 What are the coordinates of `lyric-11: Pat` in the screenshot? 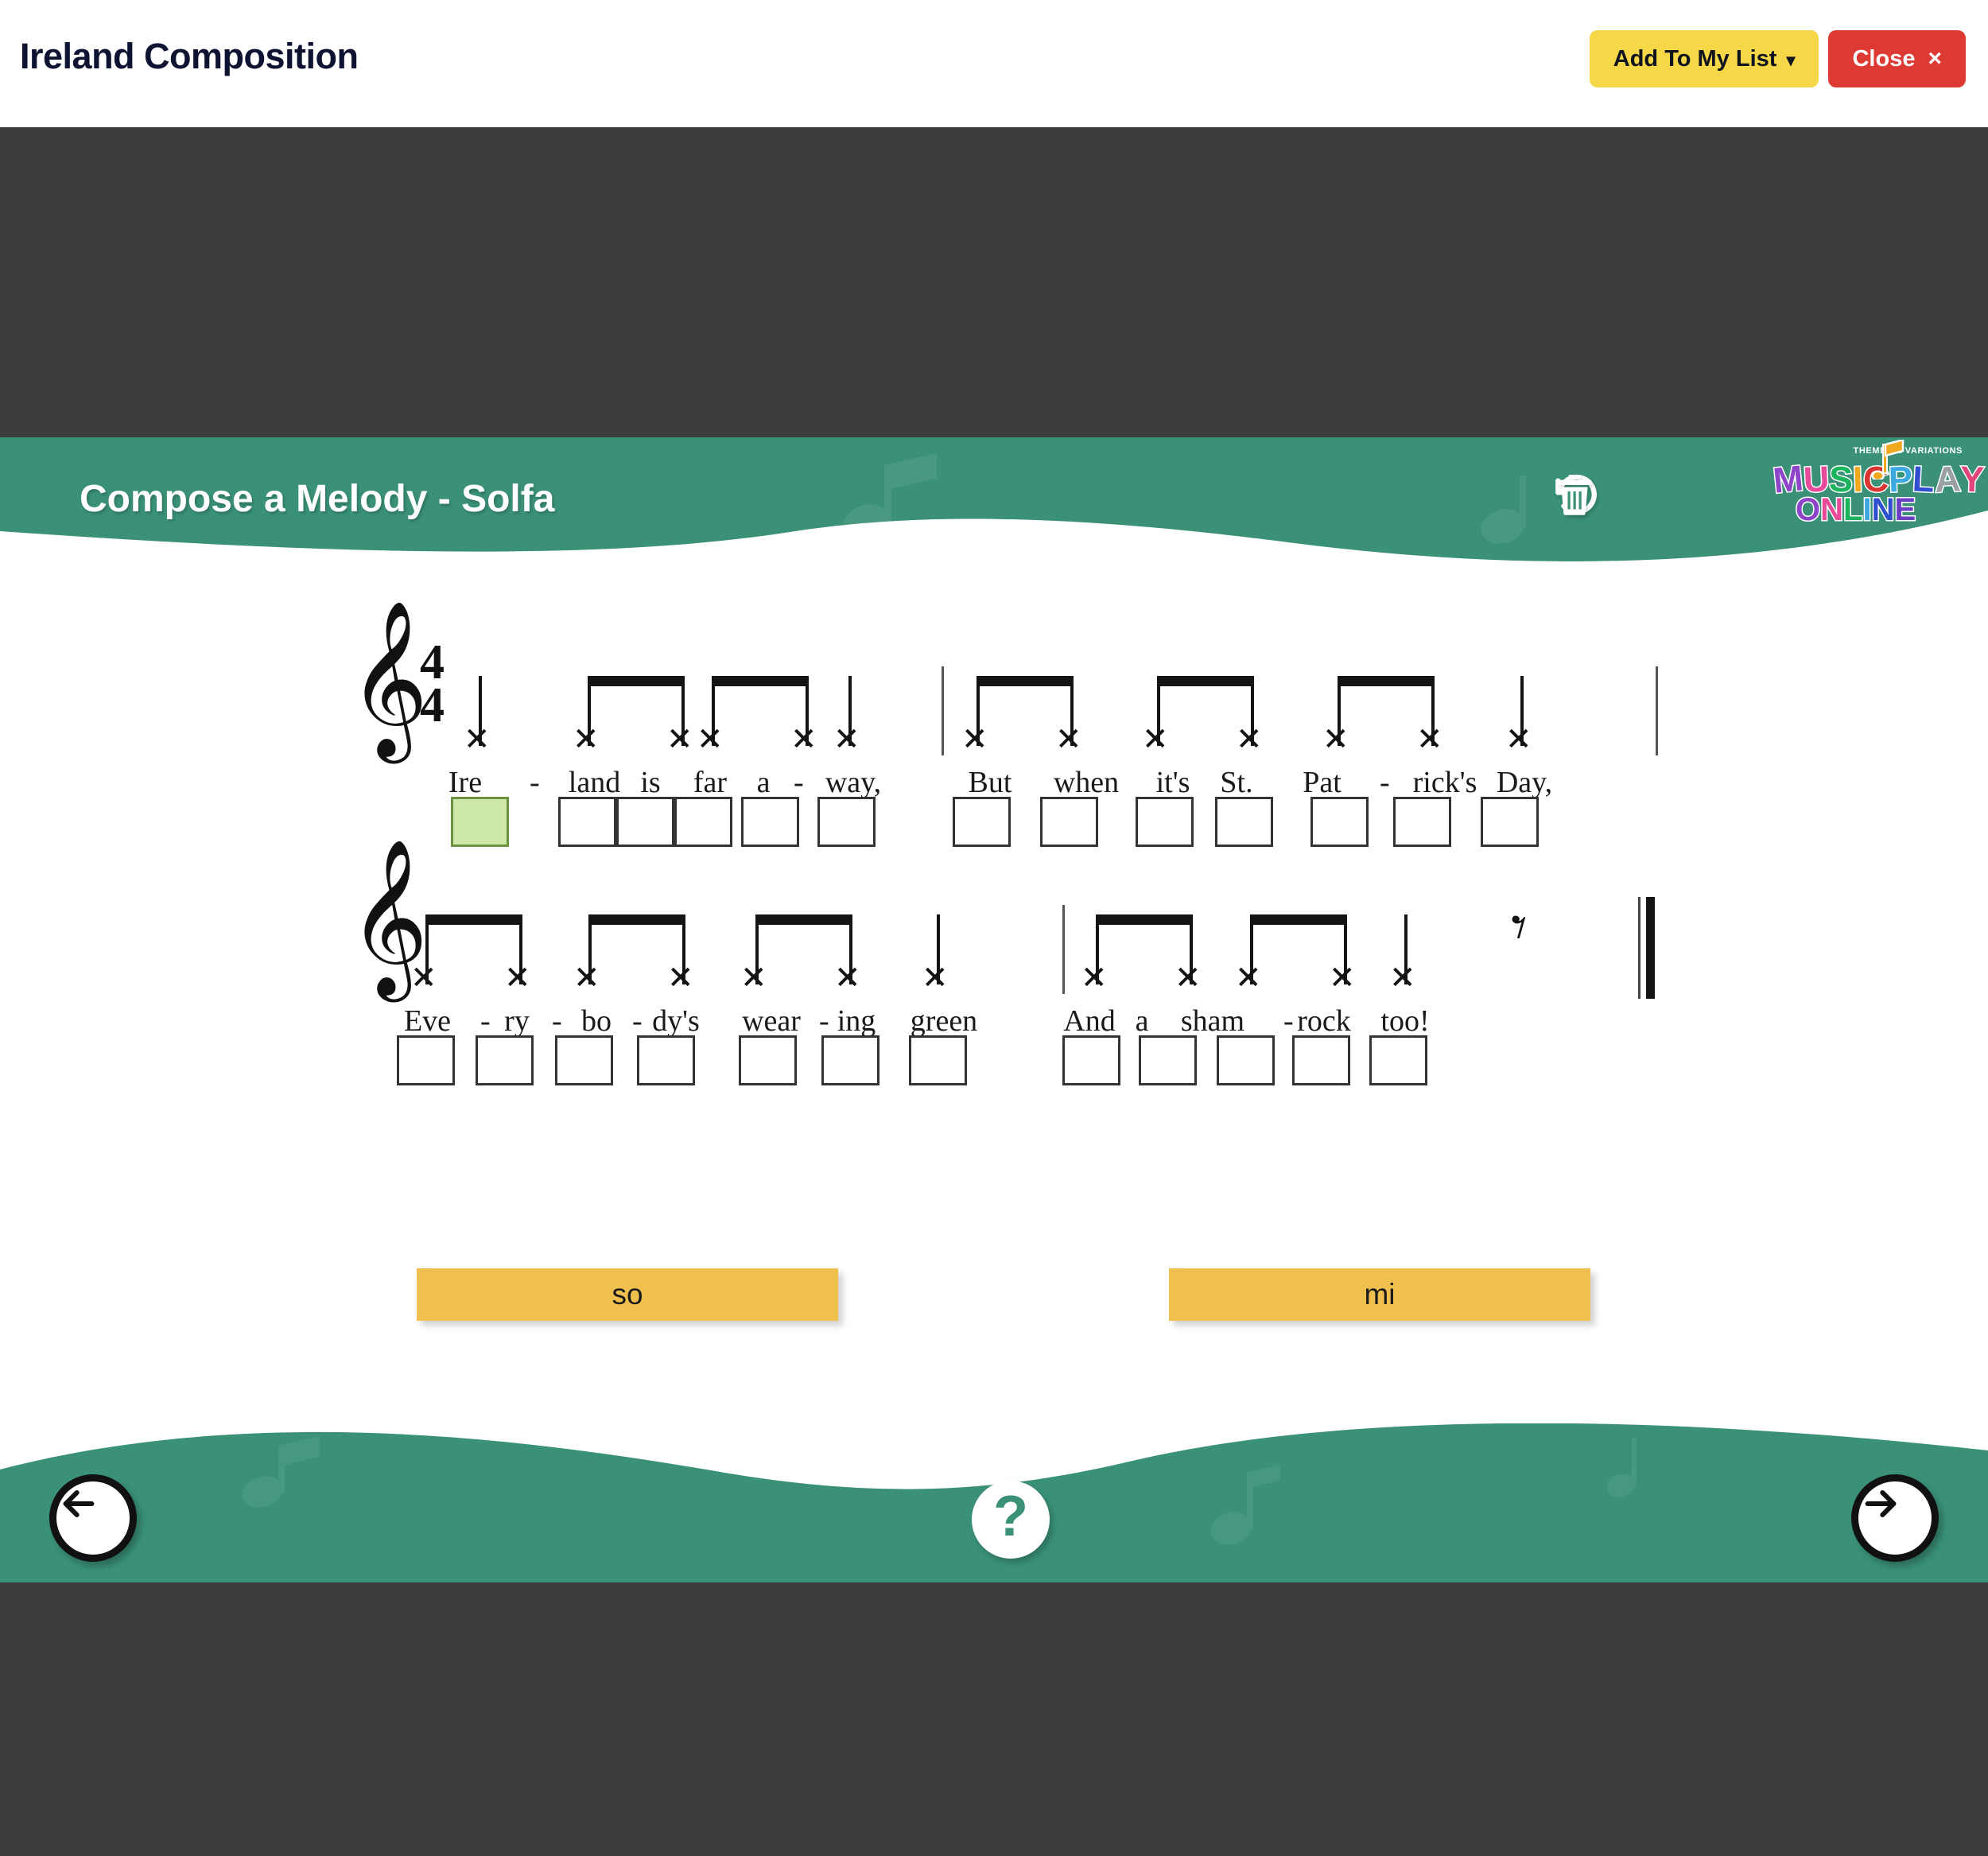 It's located at (1322, 782).